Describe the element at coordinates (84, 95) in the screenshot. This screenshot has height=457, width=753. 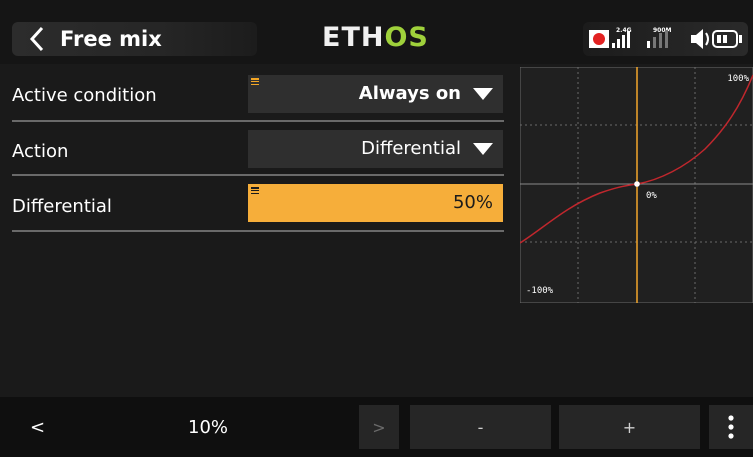
I see `active-condition-label: Active condition` at that location.